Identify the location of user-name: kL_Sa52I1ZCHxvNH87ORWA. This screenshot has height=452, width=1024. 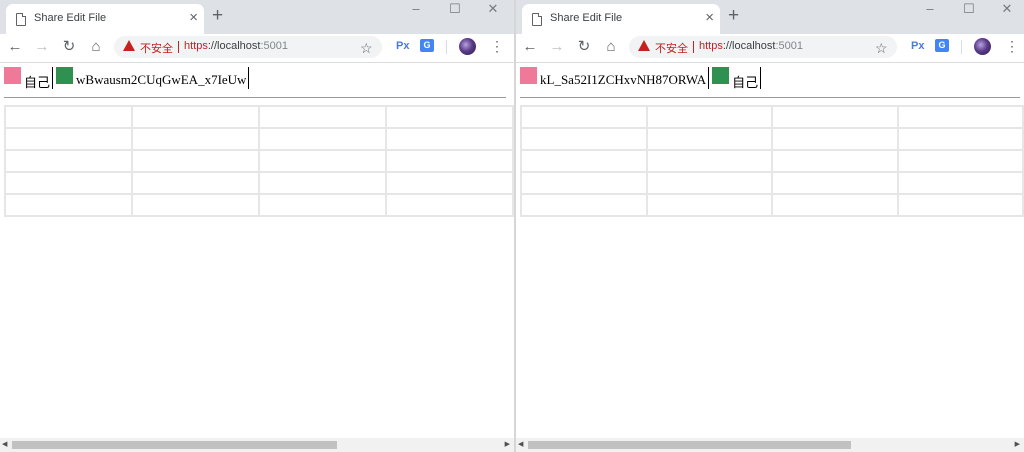
(623, 79).